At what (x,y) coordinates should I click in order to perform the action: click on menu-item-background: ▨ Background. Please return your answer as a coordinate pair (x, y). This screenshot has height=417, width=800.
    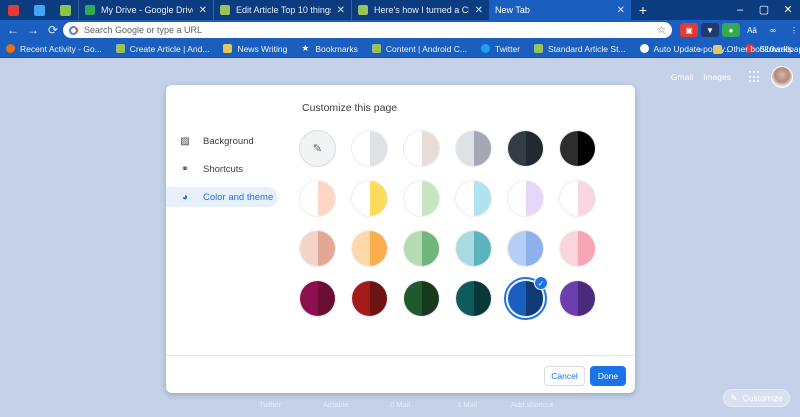
    Looking at the image, I should click on (222, 141).